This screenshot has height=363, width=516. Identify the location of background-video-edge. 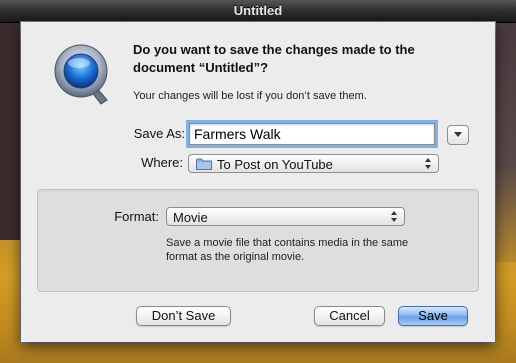
(506, 142).